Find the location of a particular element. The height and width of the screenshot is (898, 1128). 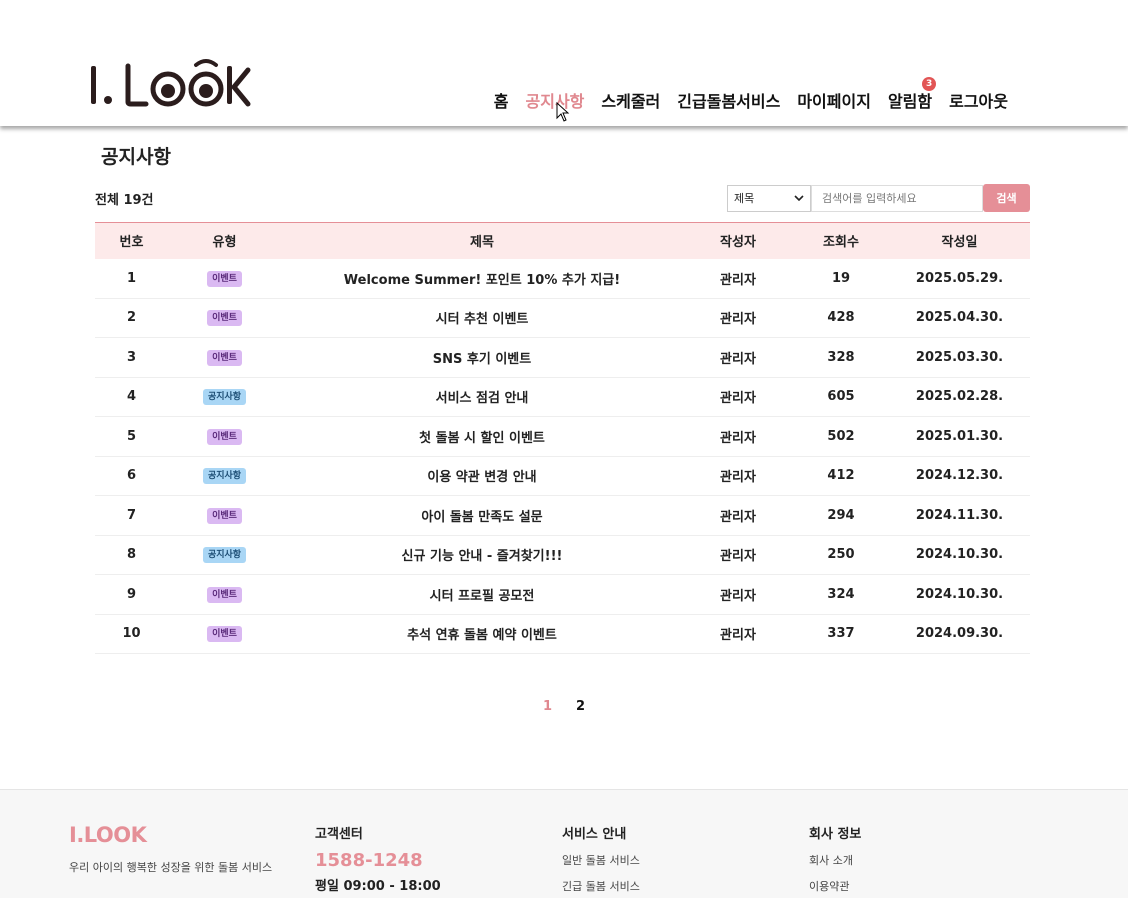

cell-date: 2025.02.28. is located at coordinates (959, 397).